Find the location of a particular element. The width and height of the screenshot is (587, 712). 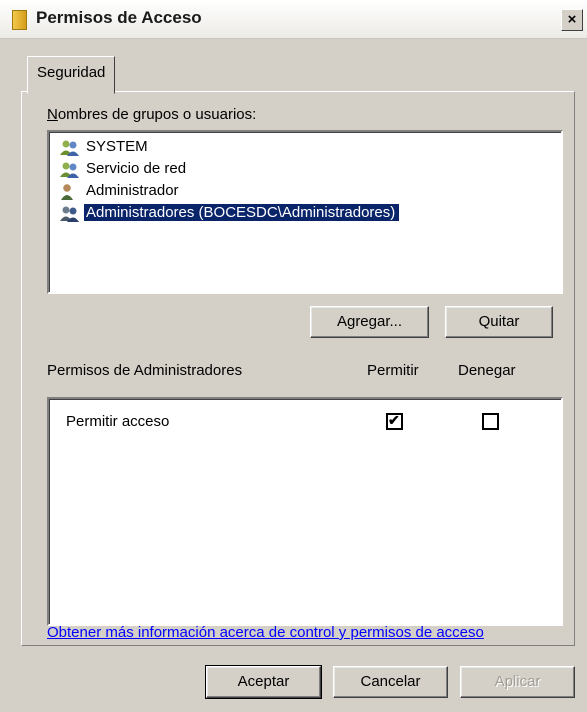

list-item-label: Servicio de red is located at coordinates (136, 168).